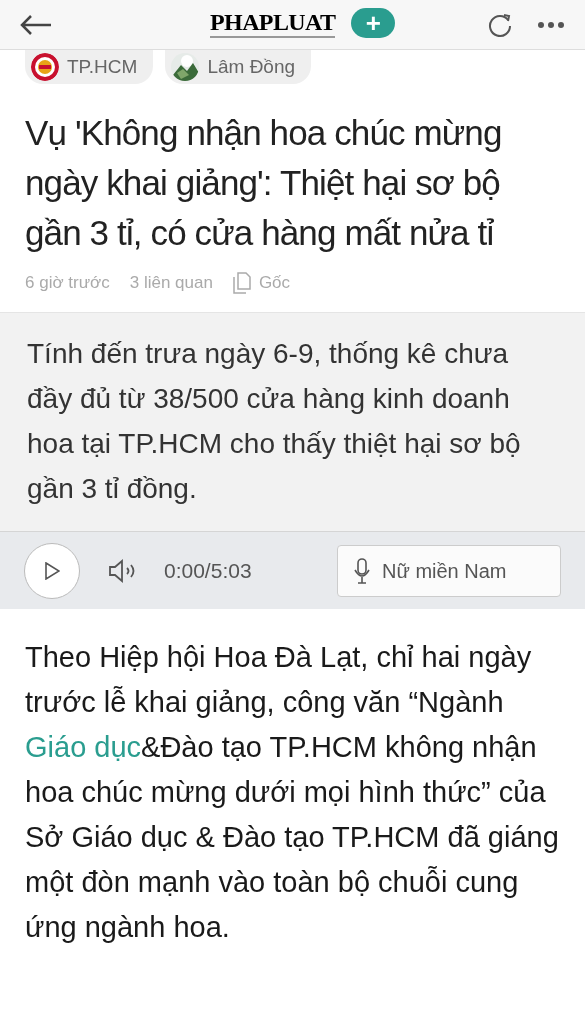  Describe the element at coordinates (449, 570) in the screenshot. I see `voice-button: Nữ miền Nam` at that location.